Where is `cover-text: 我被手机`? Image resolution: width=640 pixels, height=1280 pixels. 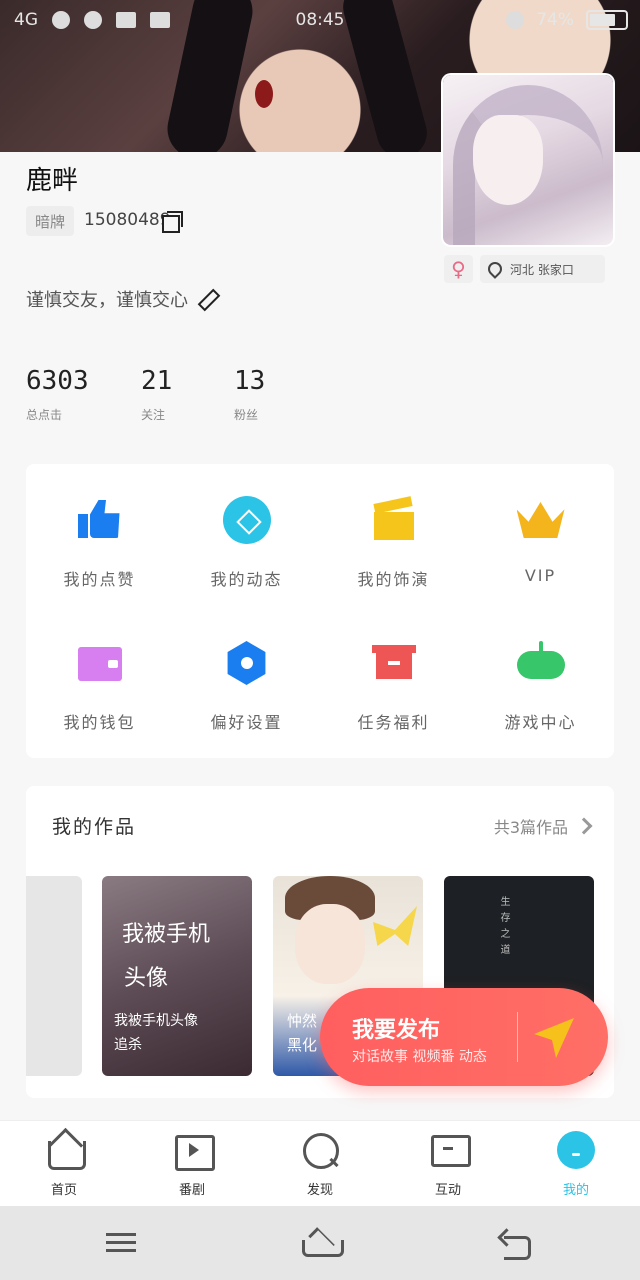
cover-text: 我被手机 is located at coordinates (166, 934).